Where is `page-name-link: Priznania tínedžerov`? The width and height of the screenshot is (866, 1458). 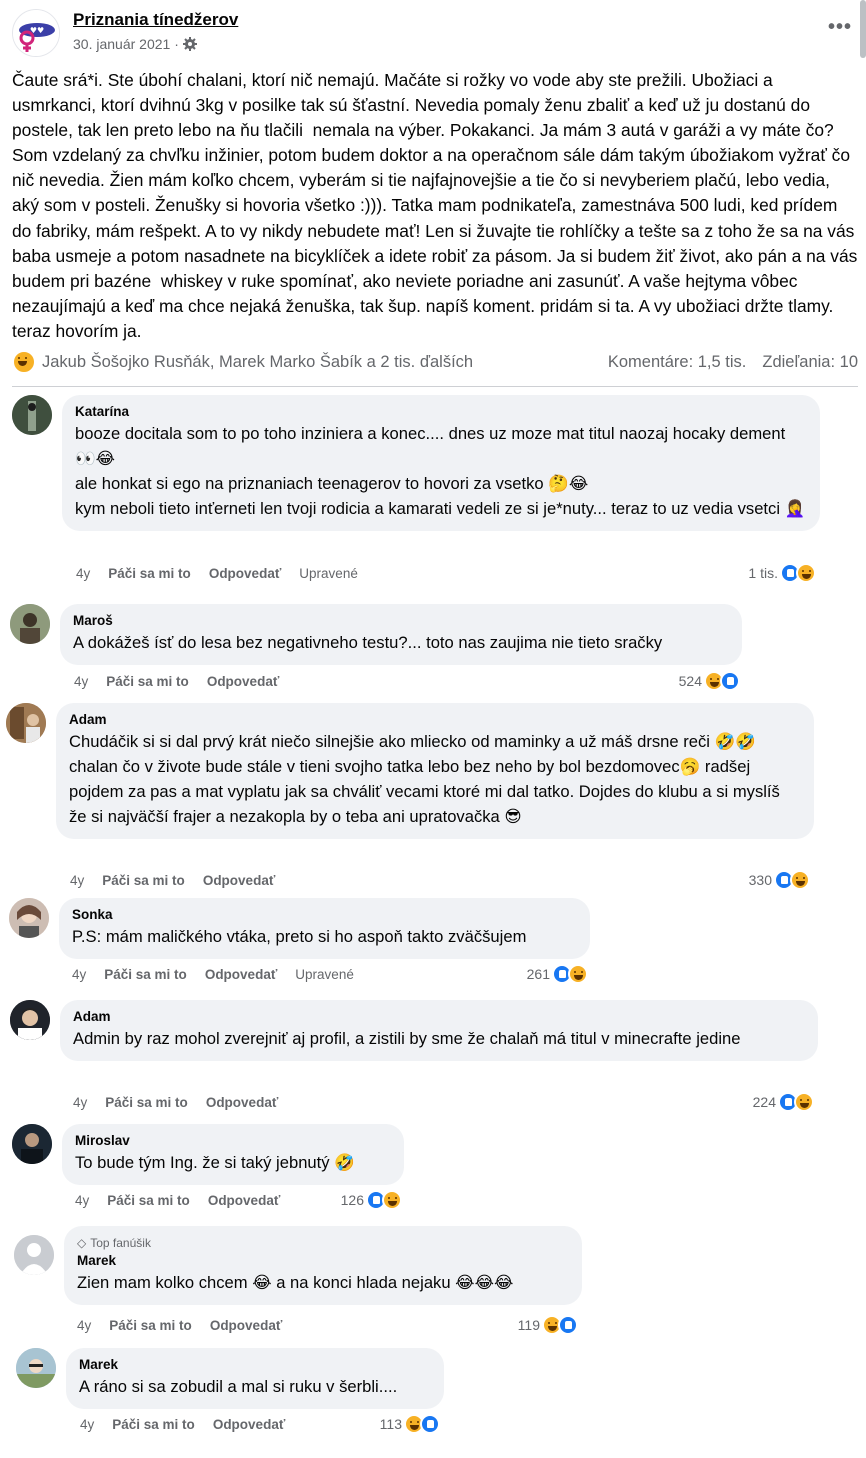
page-name-link: Priznania tínedžerov is located at coordinates (155, 20).